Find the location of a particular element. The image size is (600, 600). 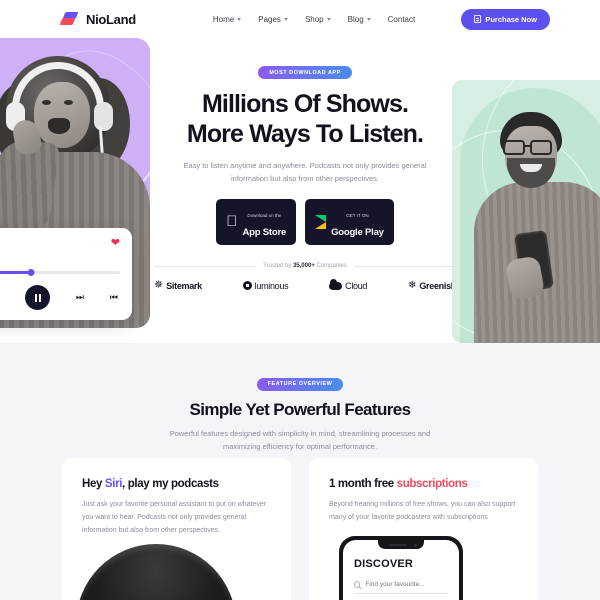

hero-badge: MOST DOWNLOAD APP is located at coordinates (305, 72).